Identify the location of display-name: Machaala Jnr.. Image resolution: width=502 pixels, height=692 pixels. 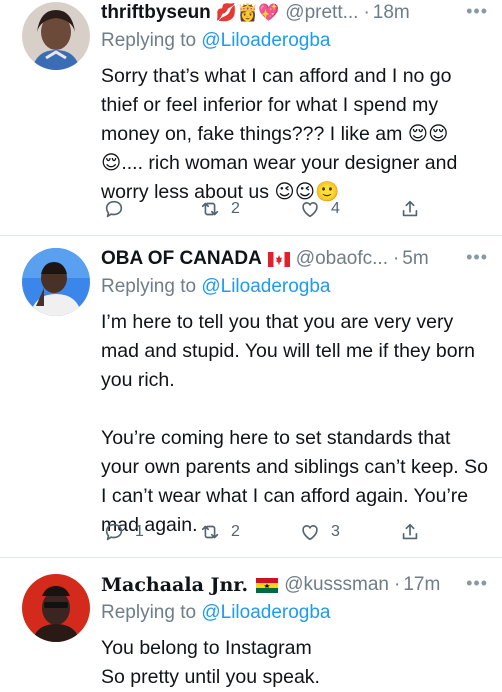
(174, 585).